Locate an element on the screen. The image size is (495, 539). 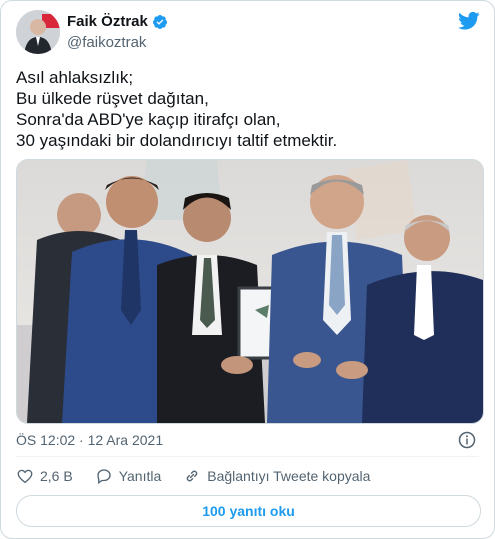
author-handle: @faikoztrak is located at coordinates (106, 42).